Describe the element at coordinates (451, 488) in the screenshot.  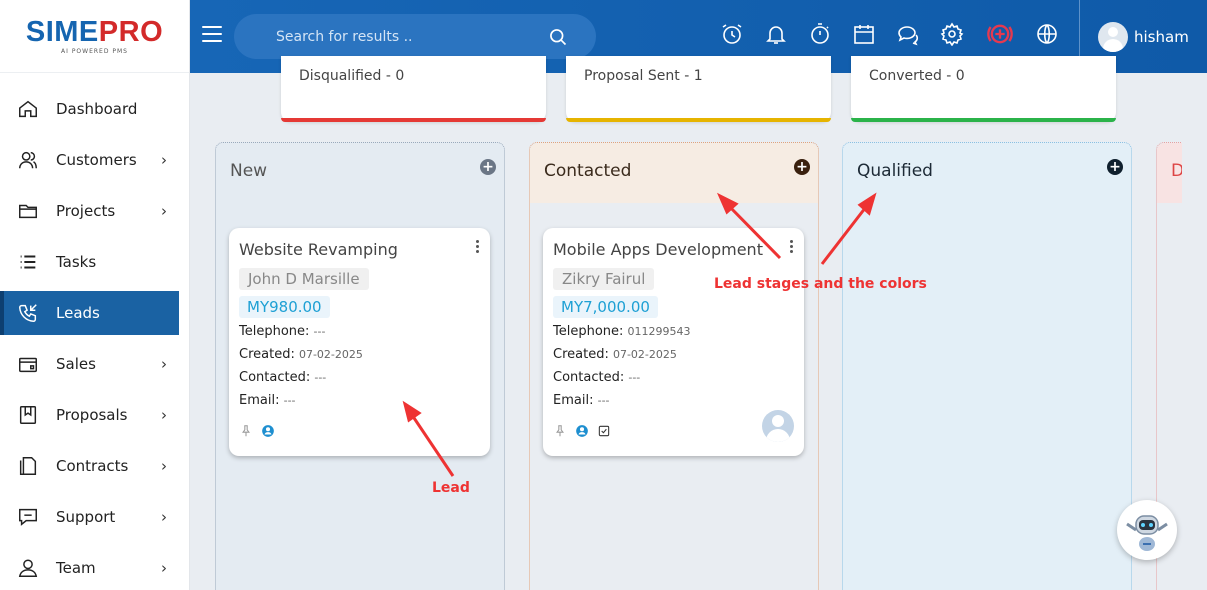
I see `annotation-lead: Lead` at that location.